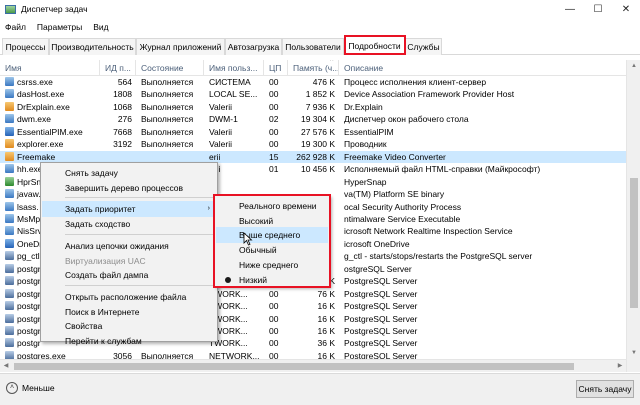 This screenshot has height=405, width=640. I want to click on context-menu-item-label: Задать приоритет, so click(100, 209).